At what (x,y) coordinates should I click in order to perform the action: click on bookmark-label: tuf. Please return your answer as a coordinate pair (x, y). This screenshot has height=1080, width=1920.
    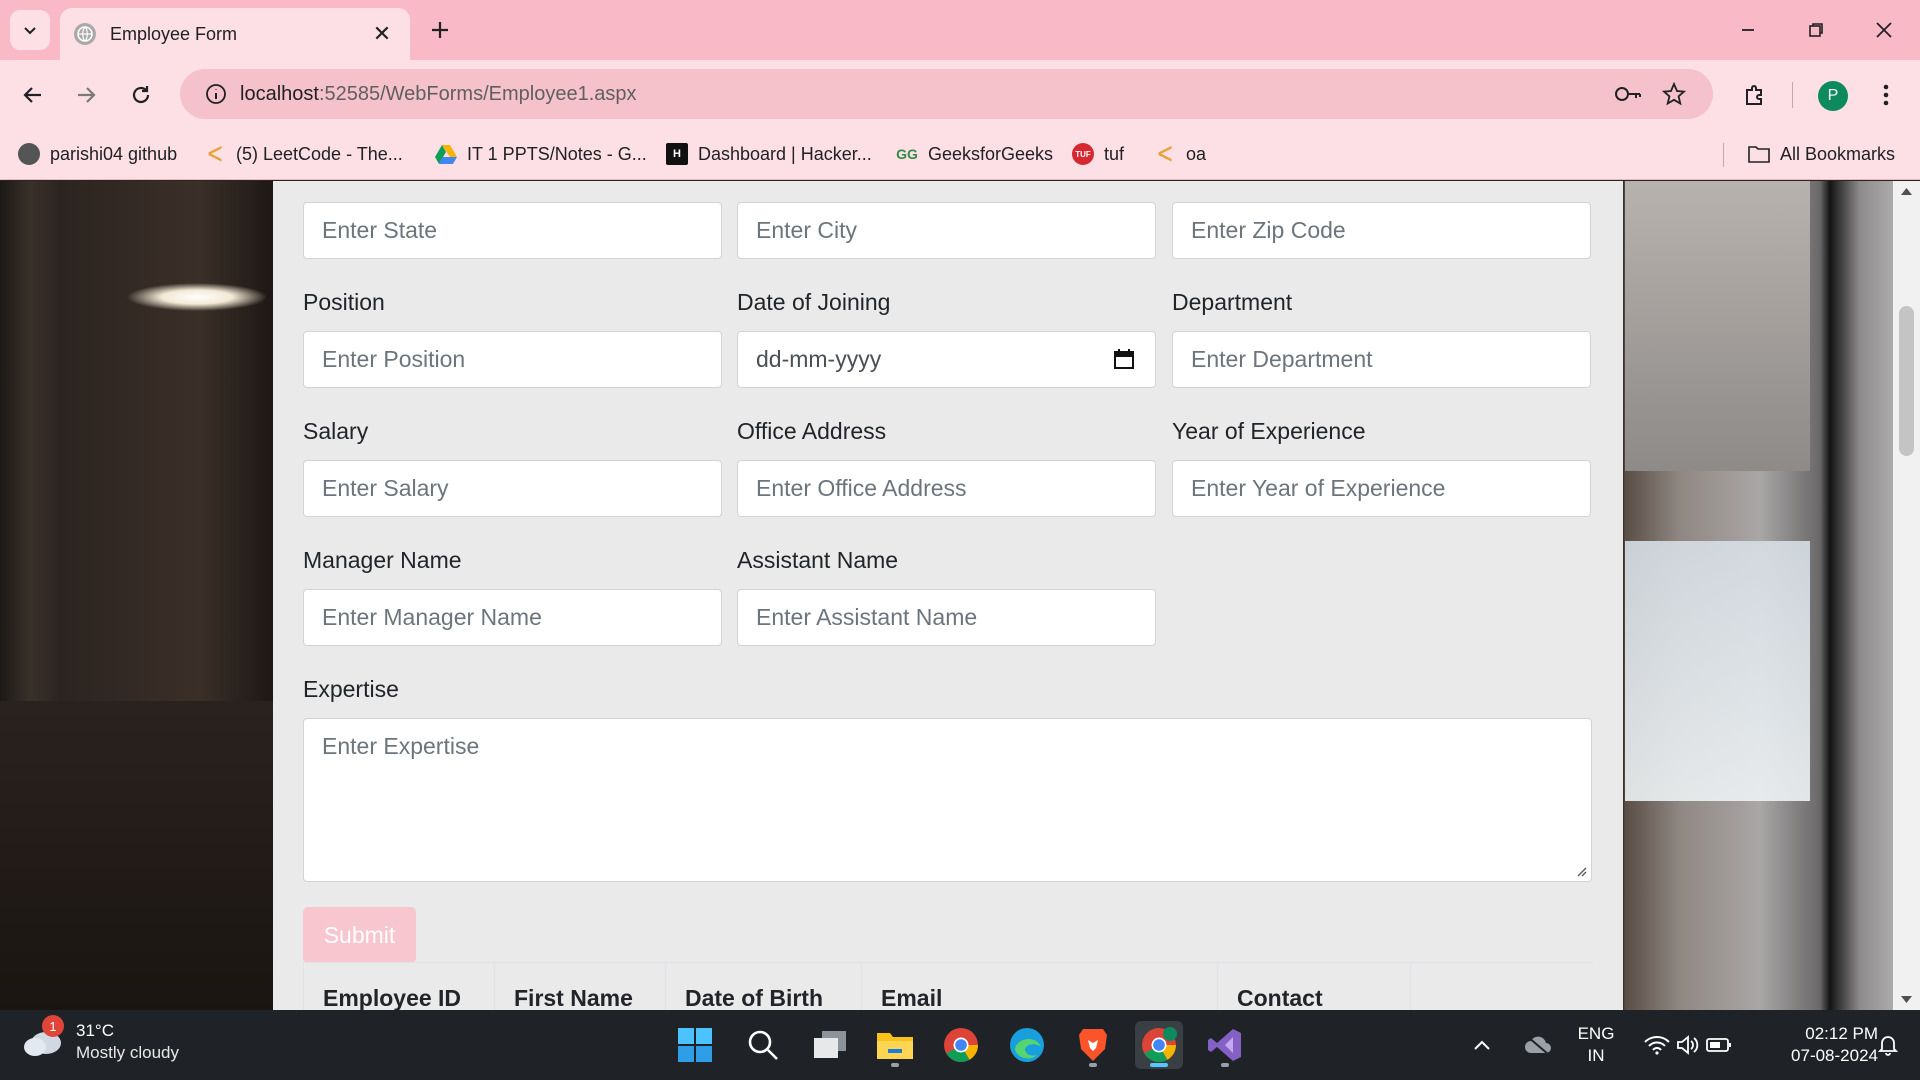
    Looking at the image, I should click on (1114, 153).